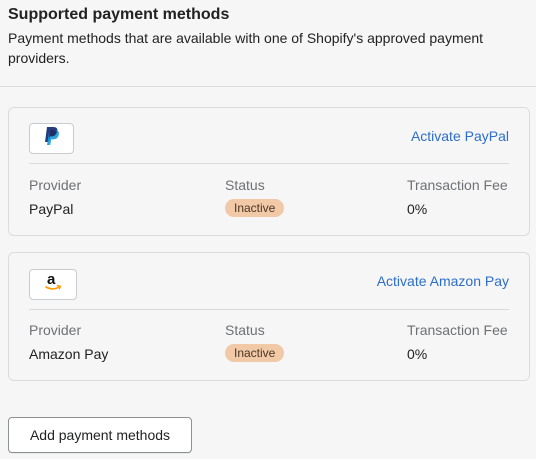 The height and width of the screenshot is (459, 536). I want to click on provider-name: PayPal, so click(51, 209).